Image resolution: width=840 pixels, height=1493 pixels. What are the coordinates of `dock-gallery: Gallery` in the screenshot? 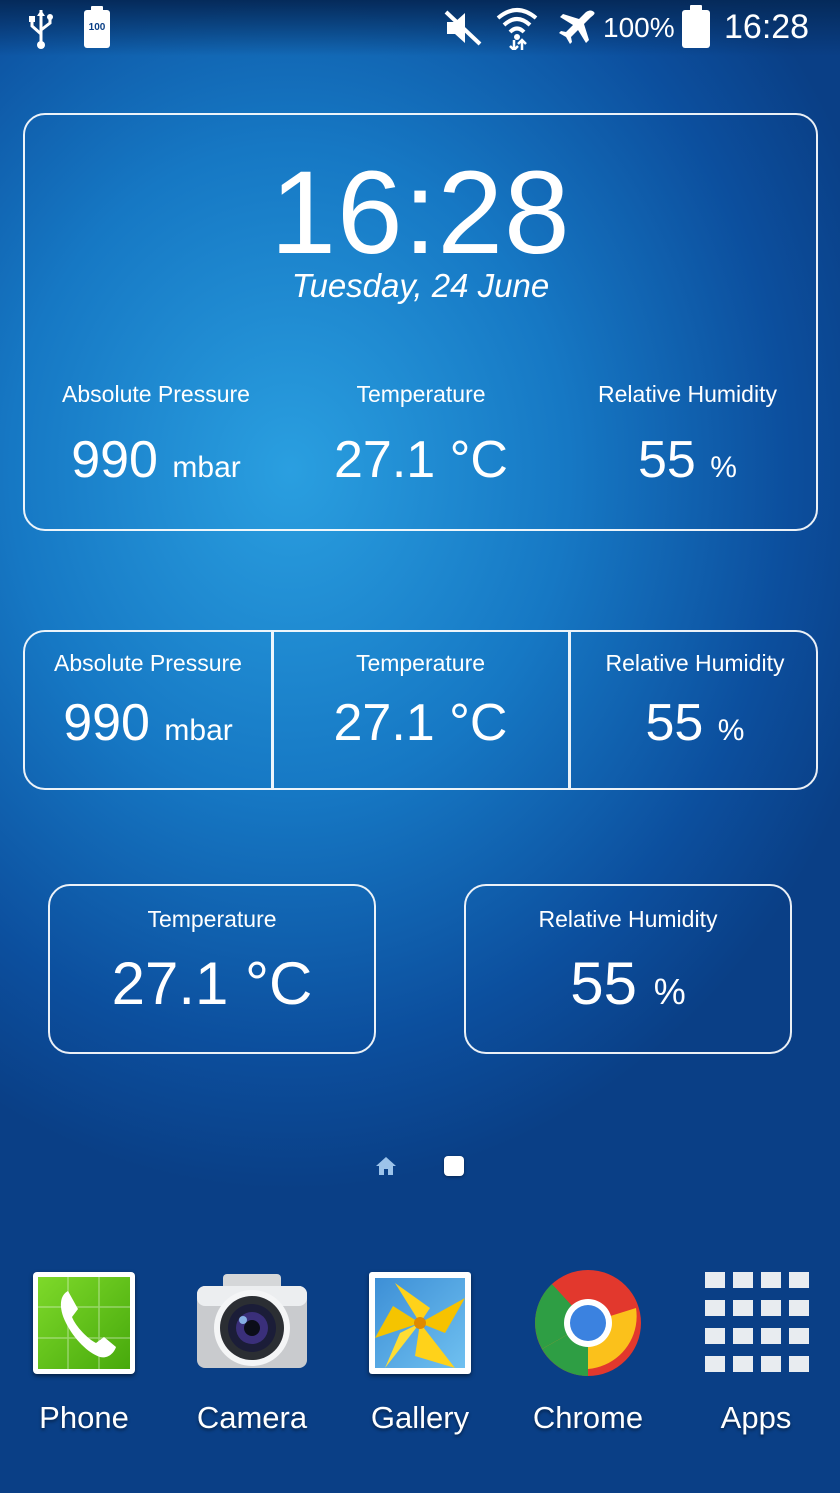 It's located at (420, 1352).